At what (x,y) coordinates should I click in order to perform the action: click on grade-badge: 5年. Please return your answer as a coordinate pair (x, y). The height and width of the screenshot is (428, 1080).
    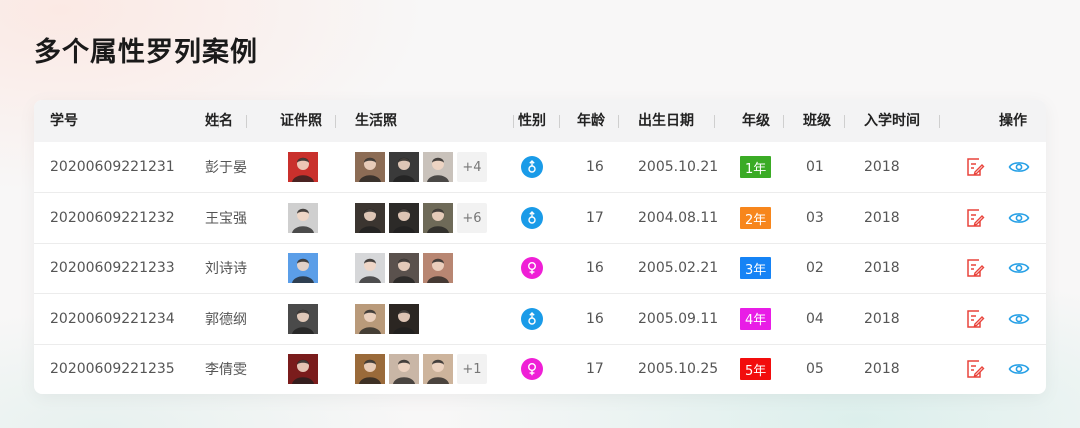
    Looking at the image, I should click on (756, 369).